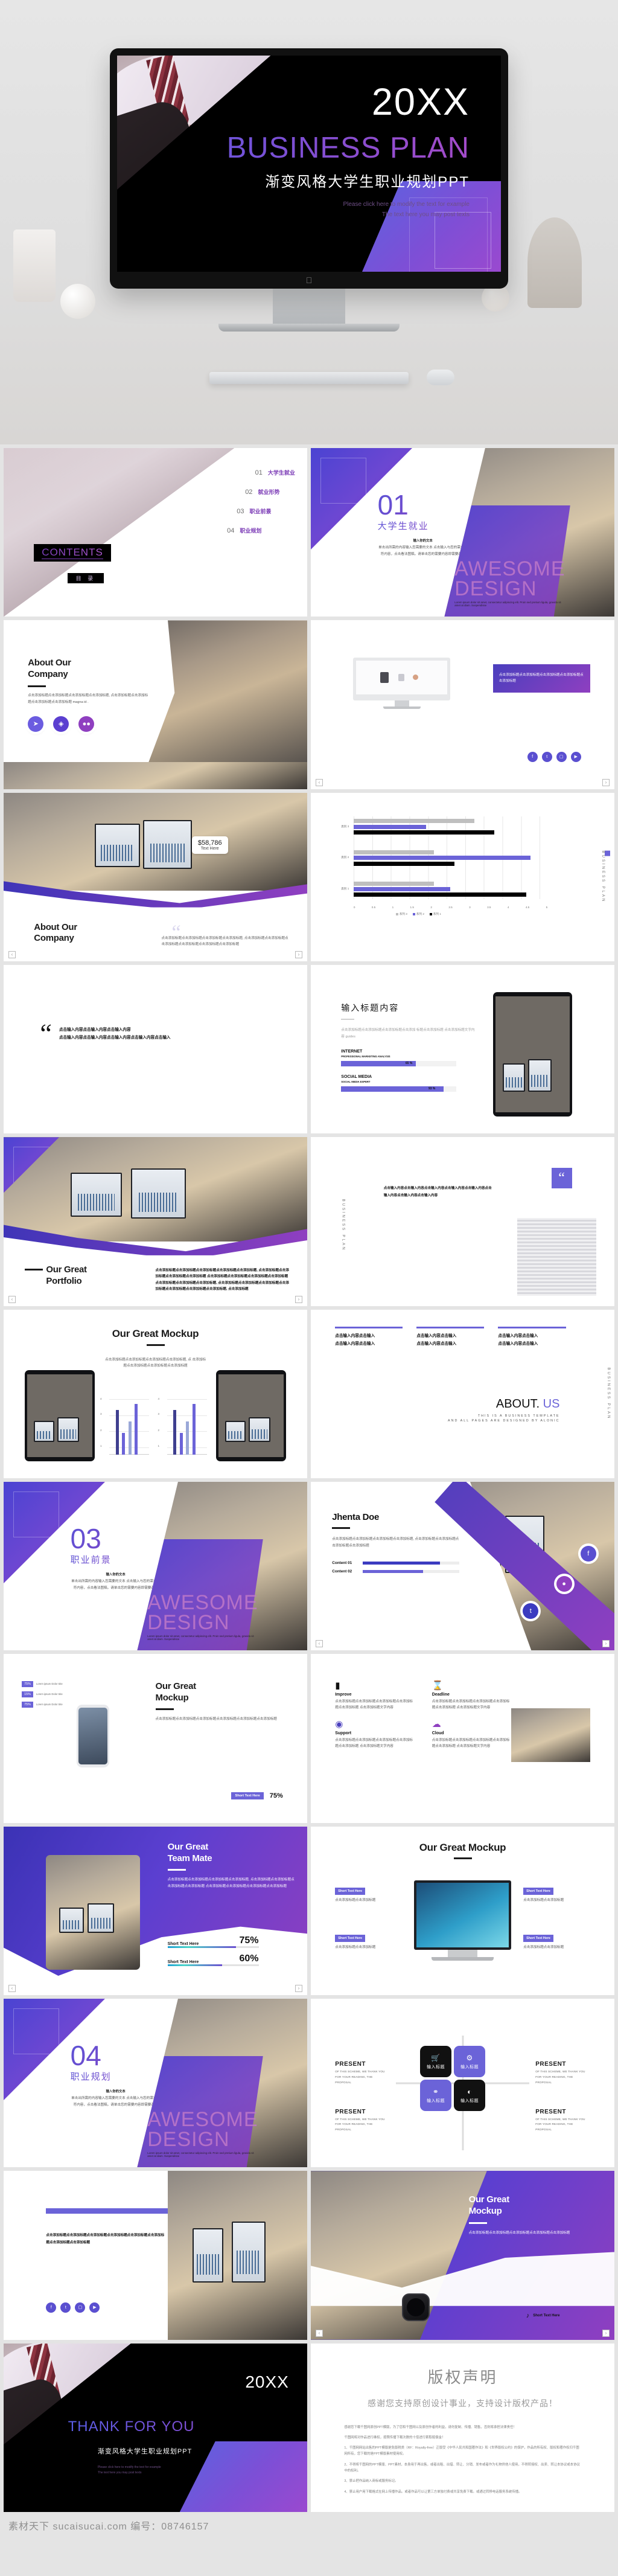 The image size is (618, 2576). I want to click on contents-item-4: 04 职业规划, so click(209, 530).